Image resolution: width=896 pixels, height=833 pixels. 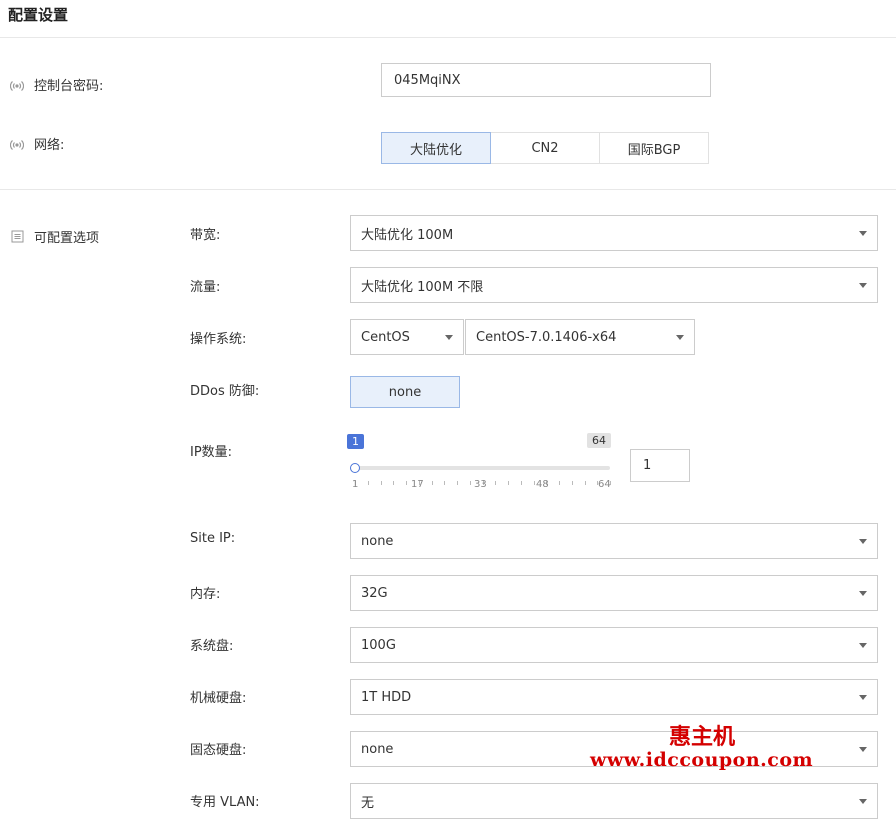 What do you see at coordinates (374, 593) in the screenshot?
I see `memory-value: 32G` at bounding box center [374, 593].